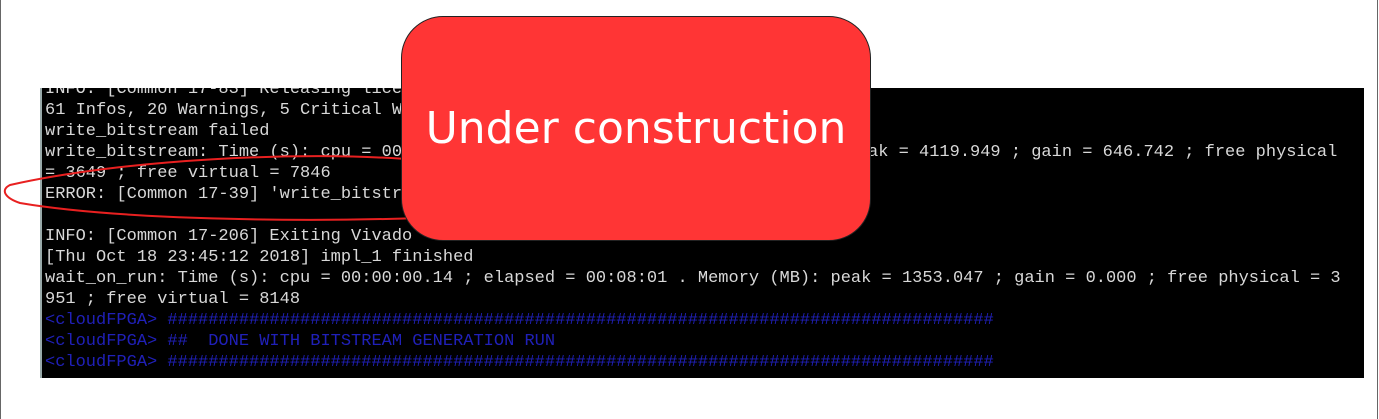 The width and height of the screenshot is (1379, 419). I want to click on under-construction-label: Under construction, so click(636, 128).